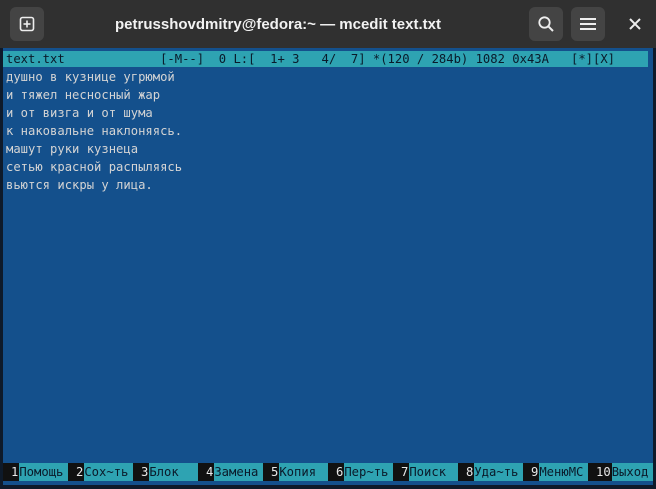  I want to click on fkey-block: 3 Блок, so click(165, 472).